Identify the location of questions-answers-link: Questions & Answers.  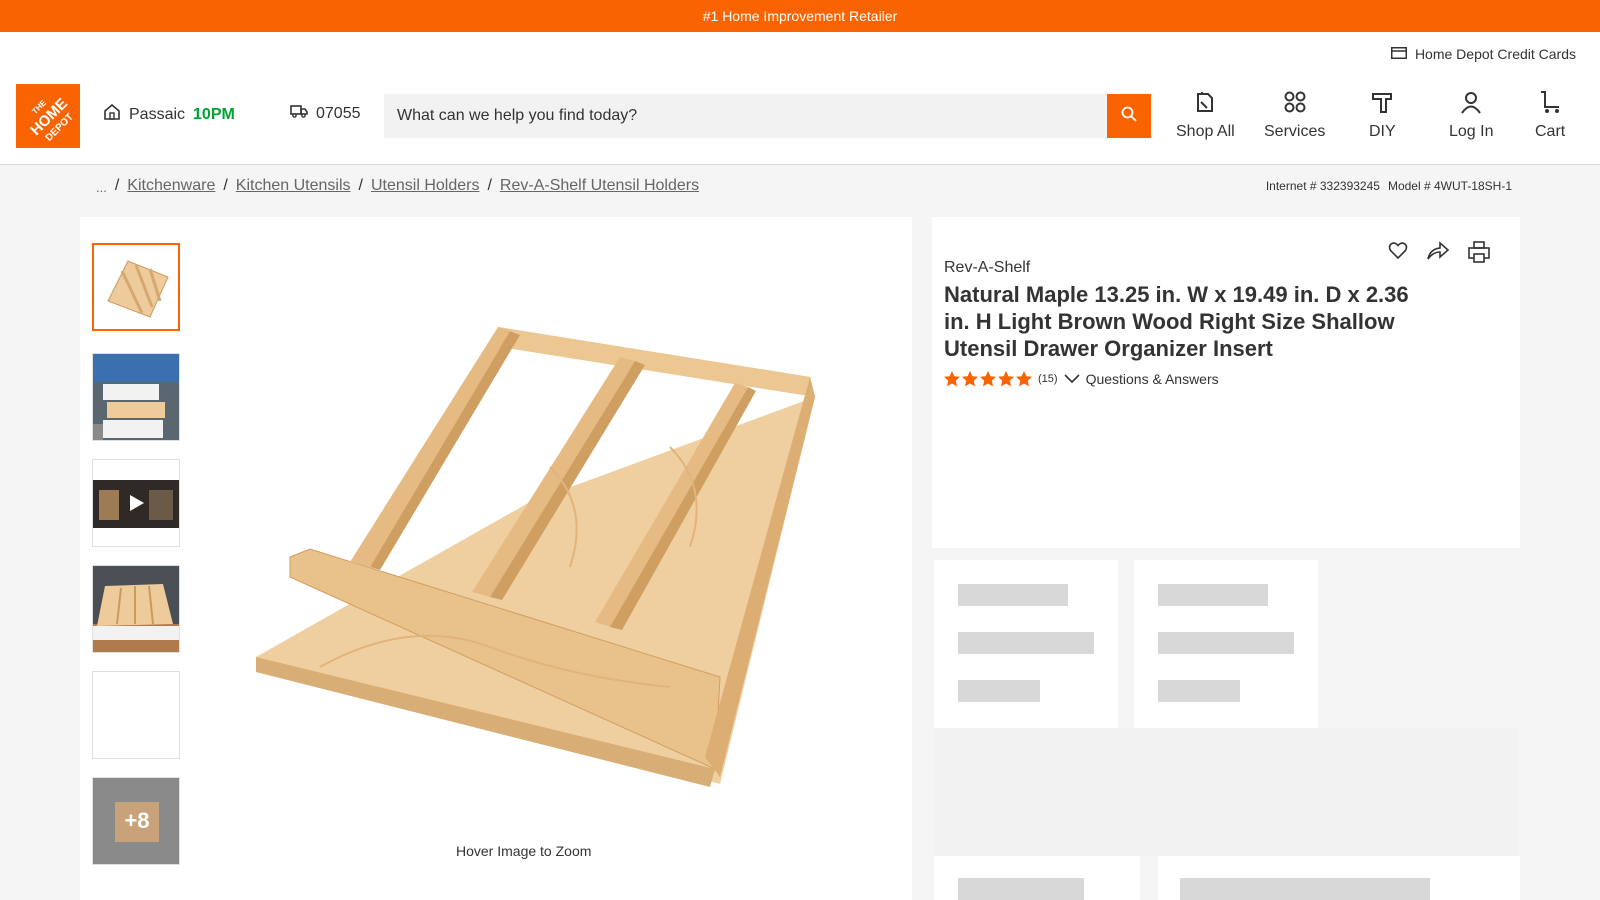
(1152, 379).